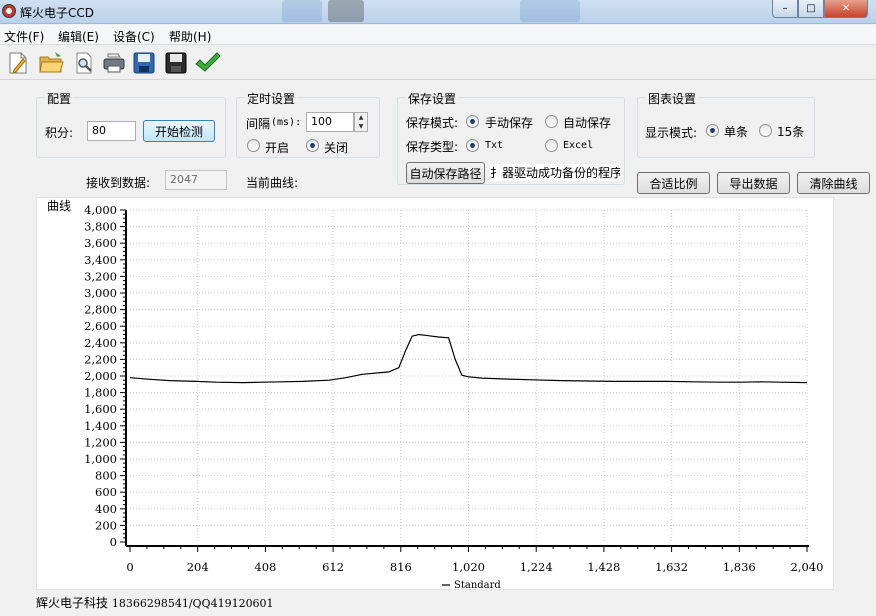 The height and width of the screenshot is (616, 876). Describe the element at coordinates (52, 63) in the screenshot. I see `open-button` at that location.